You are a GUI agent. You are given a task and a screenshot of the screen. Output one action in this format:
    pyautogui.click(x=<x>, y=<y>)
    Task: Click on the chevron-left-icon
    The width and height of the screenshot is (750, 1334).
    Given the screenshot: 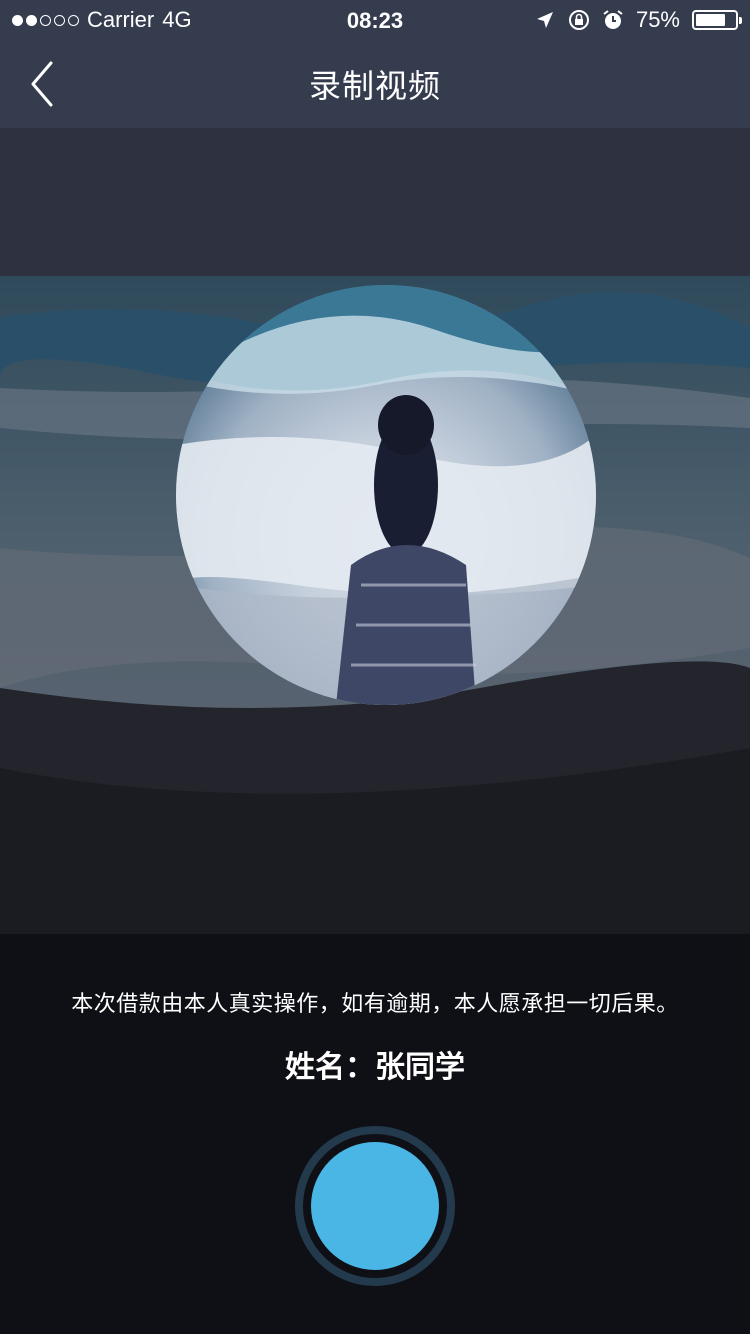 What is the action you would take?
    pyautogui.click(x=42, y=84)
    